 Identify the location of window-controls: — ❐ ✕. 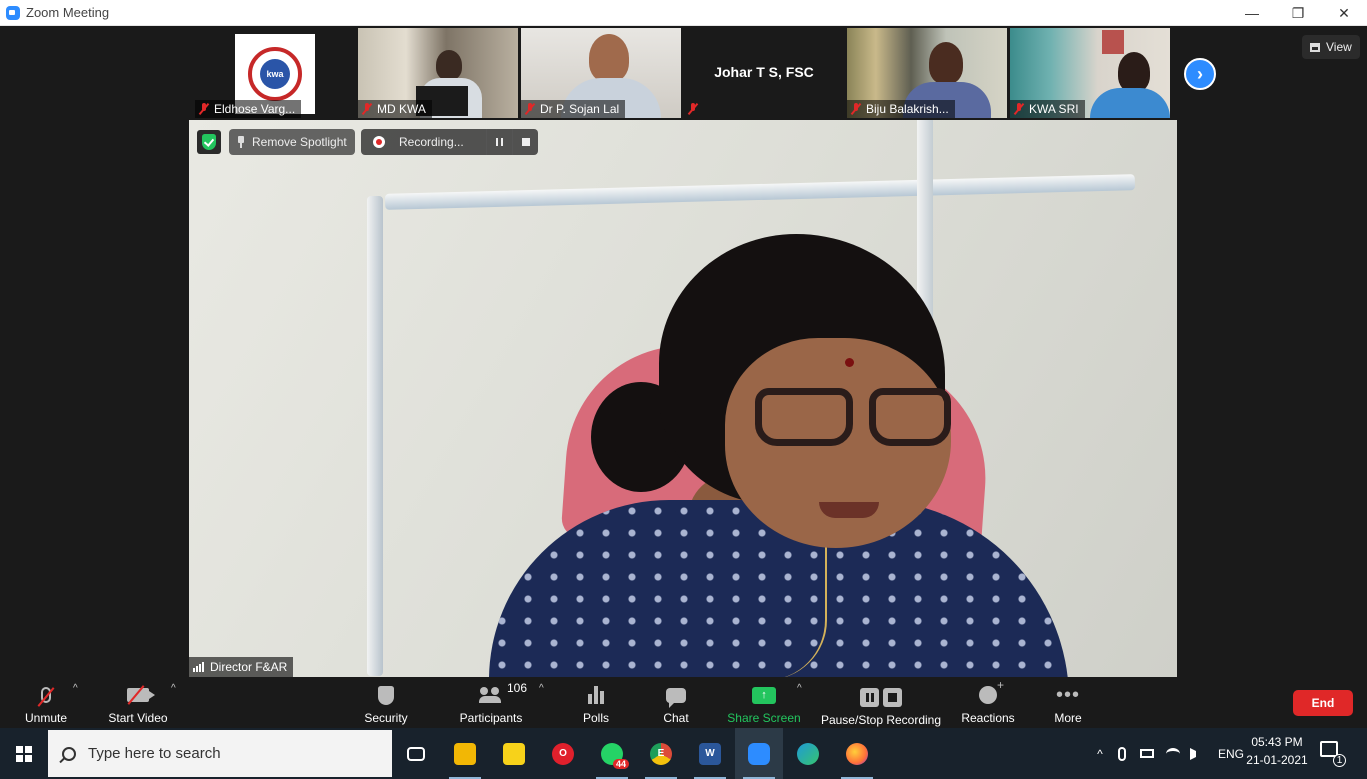
(1298, 13).